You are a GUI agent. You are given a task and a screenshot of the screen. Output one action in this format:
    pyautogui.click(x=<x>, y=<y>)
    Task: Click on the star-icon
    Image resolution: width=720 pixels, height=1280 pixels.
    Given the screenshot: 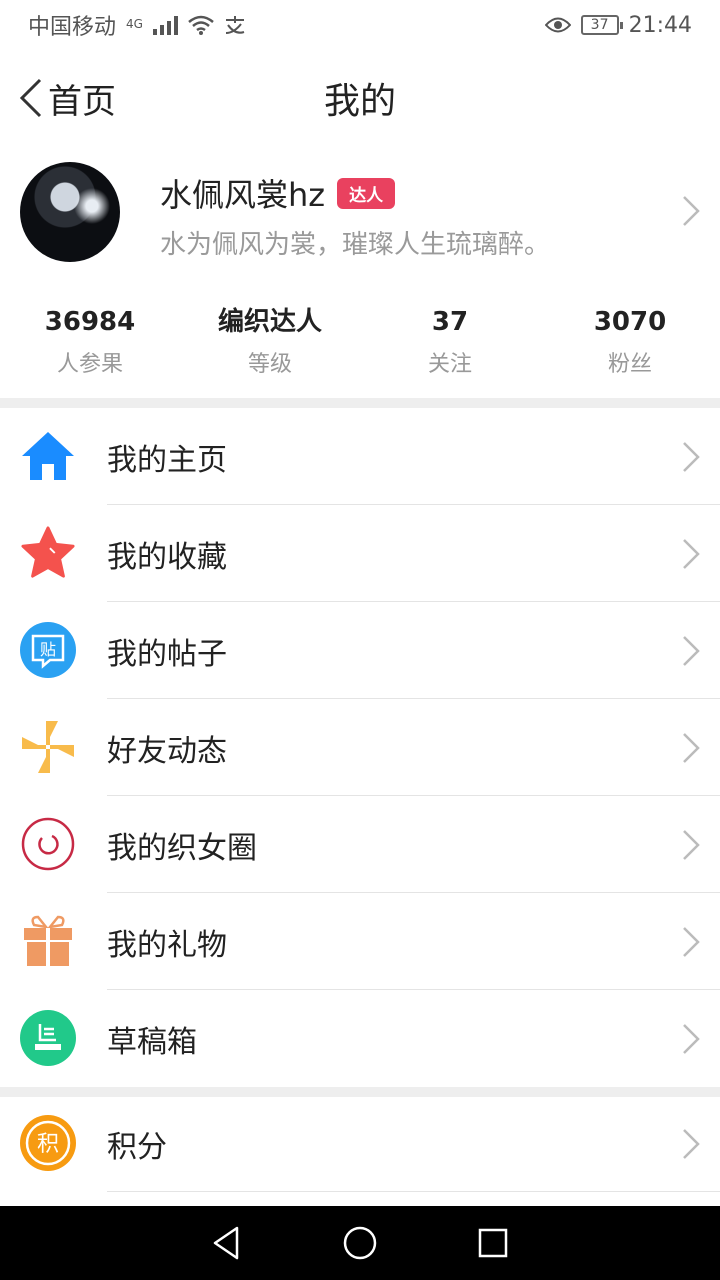 What is the action you would take?
    pyautogui.click(x=48, y=553)
    